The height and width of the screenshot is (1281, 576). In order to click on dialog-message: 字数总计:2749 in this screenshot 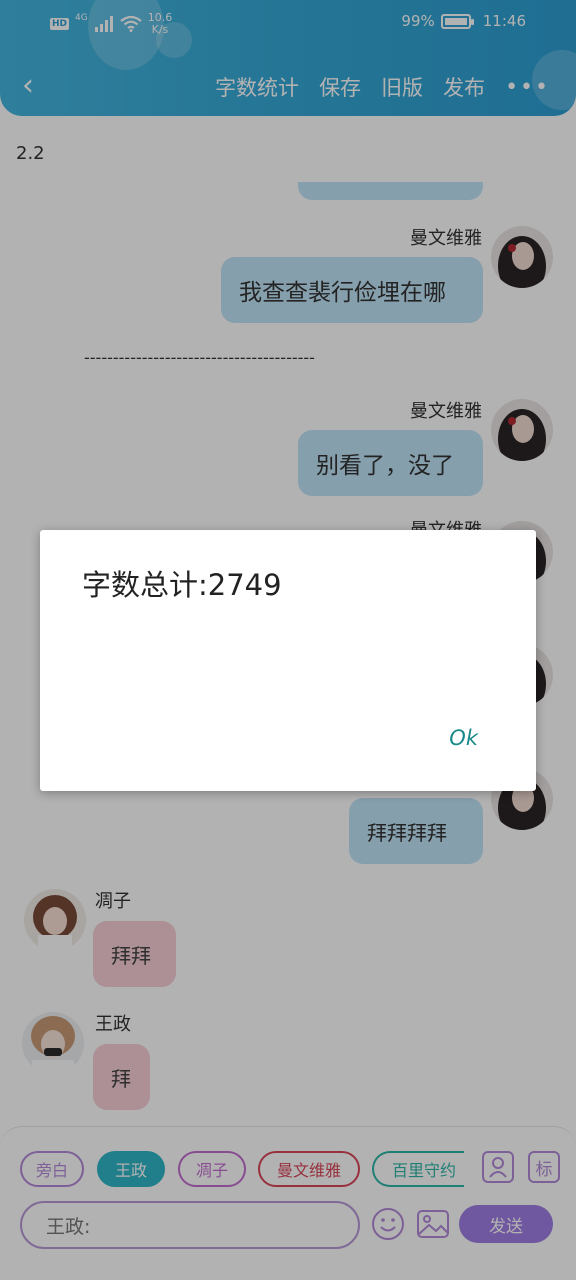, I will do `click(182, 585)`.